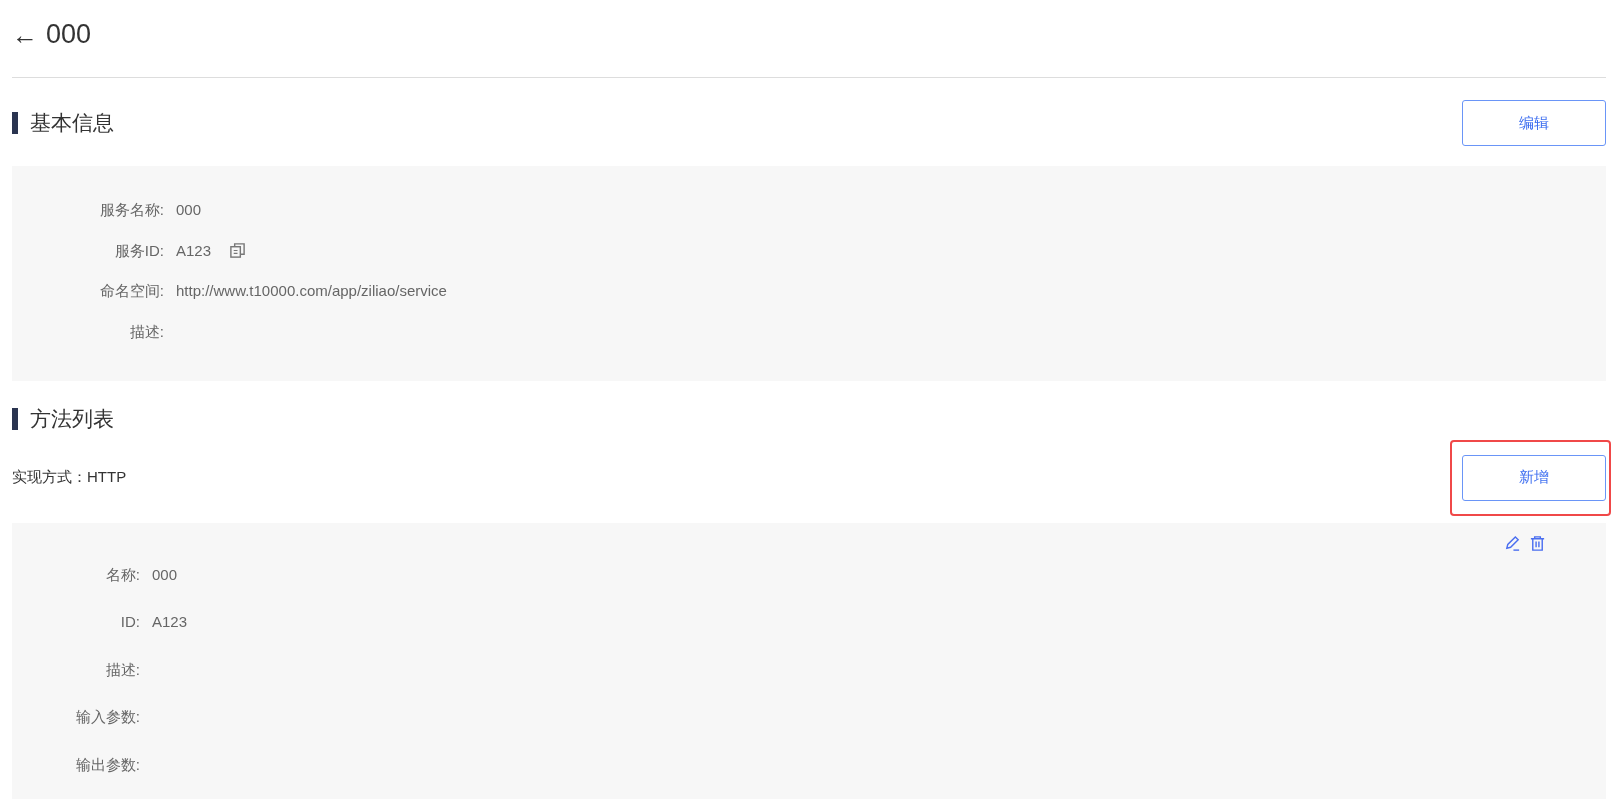  Describe the element at coordinates (129, 622) in the screenshot. I see `field-label: ID:` at that location.